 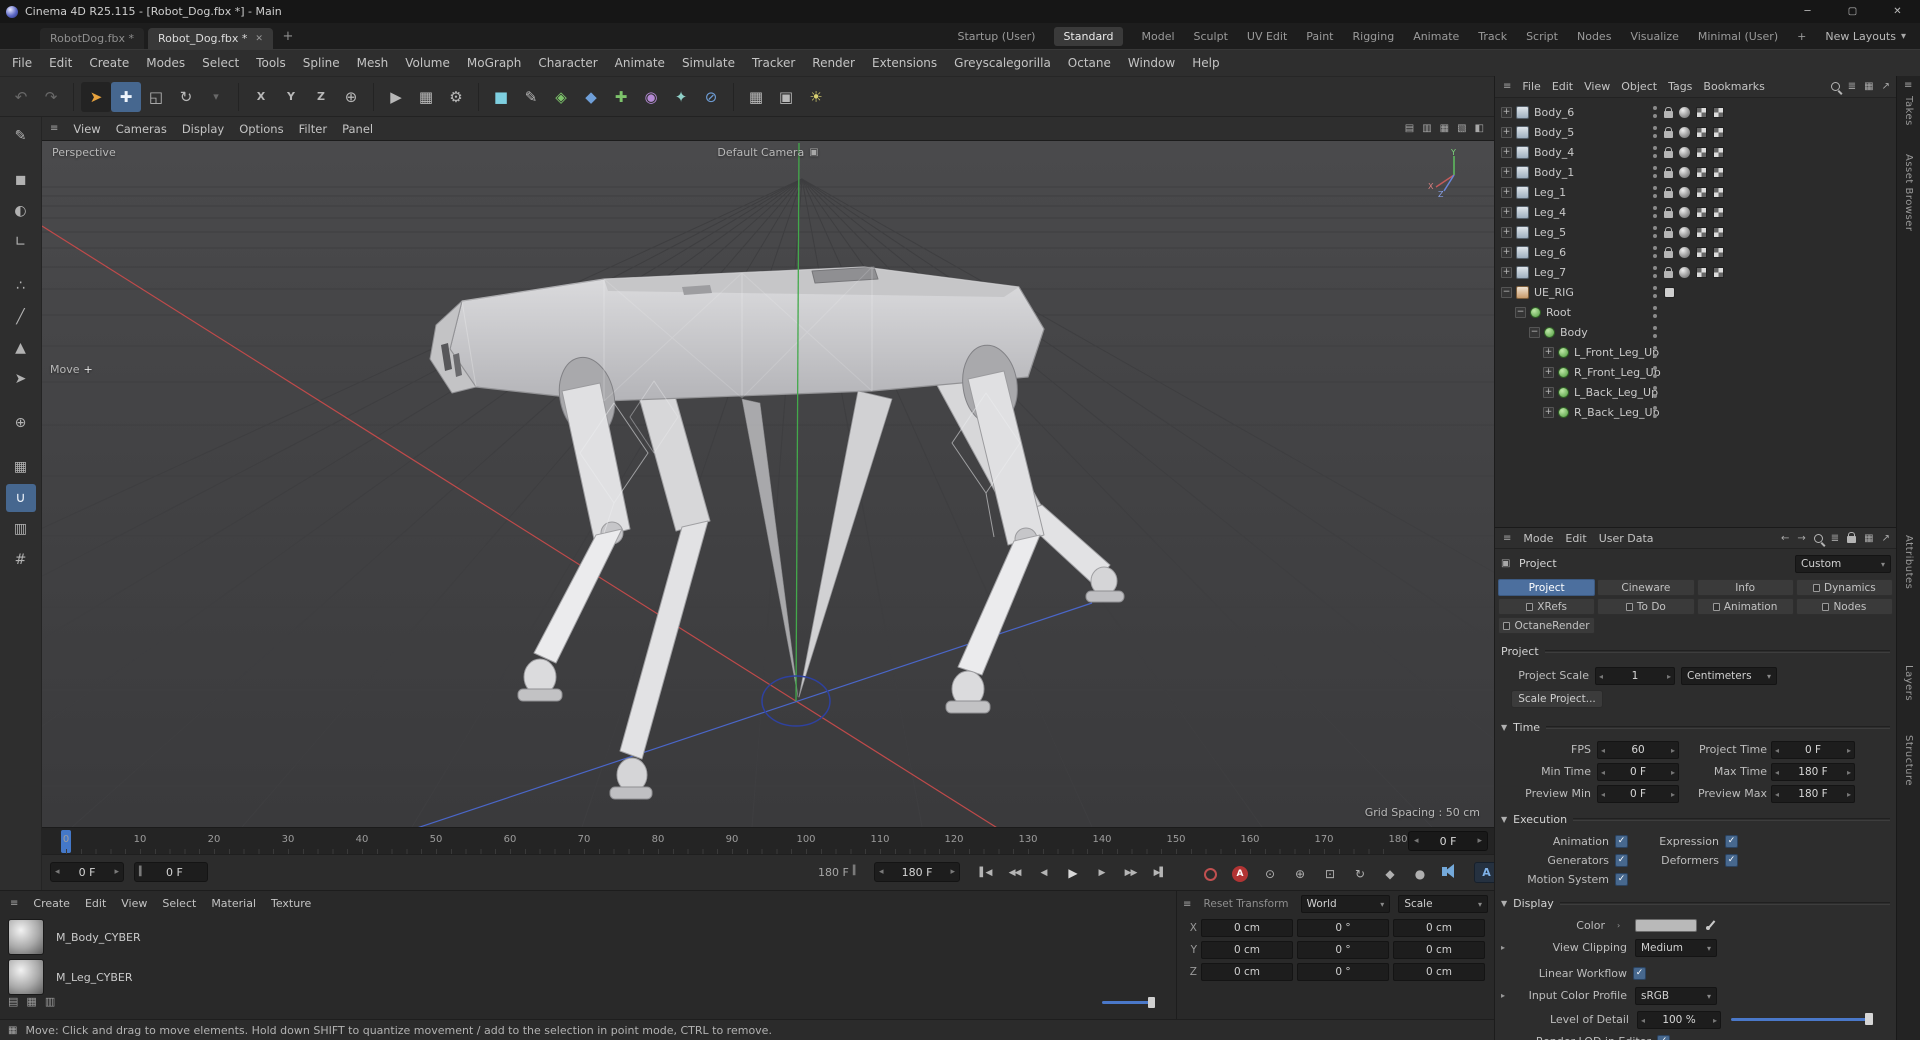 What do you see at coordinates (1443, 904) in the screenshot?
I see `coord-mode-dropdown: Scale ▾` at bounding box center [1443, 904].